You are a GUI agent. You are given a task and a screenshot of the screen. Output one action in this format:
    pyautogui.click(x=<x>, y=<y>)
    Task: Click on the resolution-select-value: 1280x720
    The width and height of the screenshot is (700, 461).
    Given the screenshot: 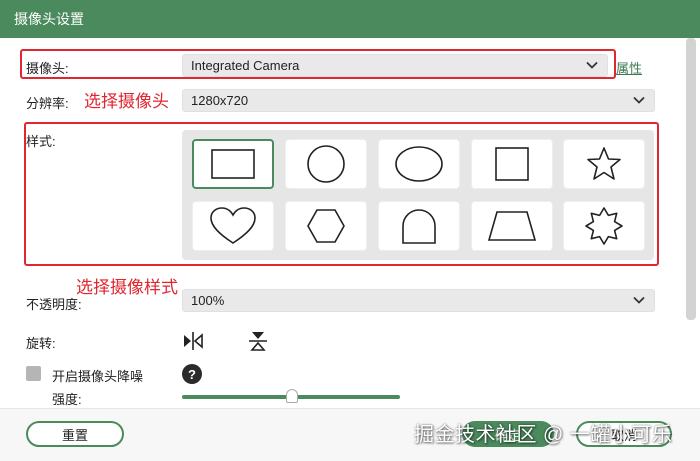 What is the action you would take?
    pyautogui.click(x=220, y=100)
    